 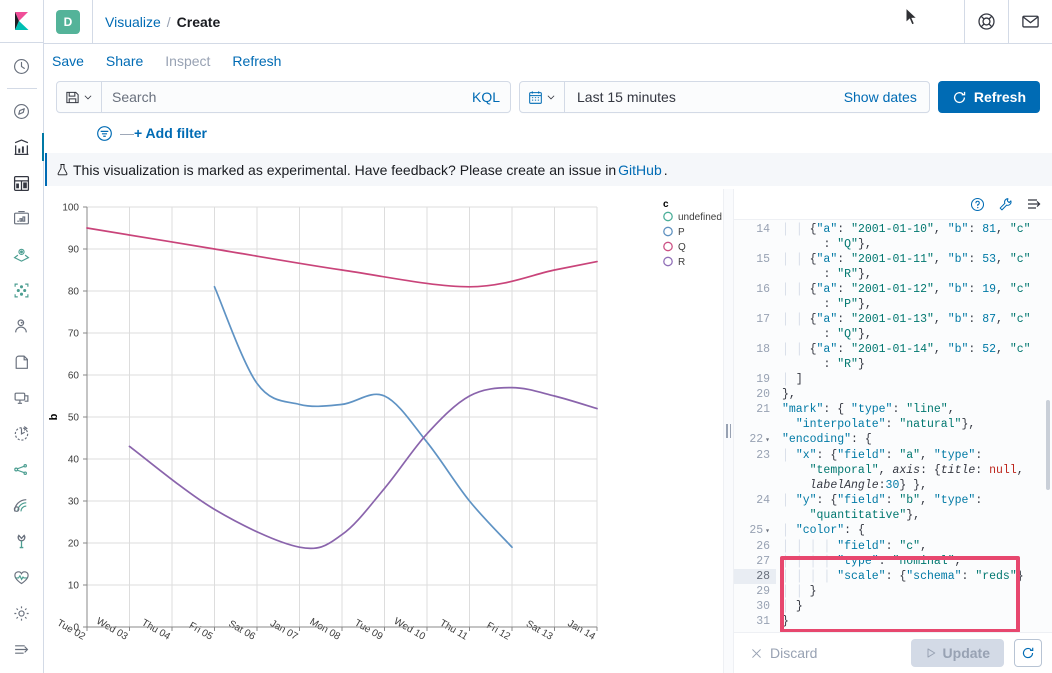 What do you see at coordinates (893, 576) in the screenshot?
I see `code-line: 28 │ │ │ │ "scale": {"schema": "reds"}` at bounding box center [893, 576].